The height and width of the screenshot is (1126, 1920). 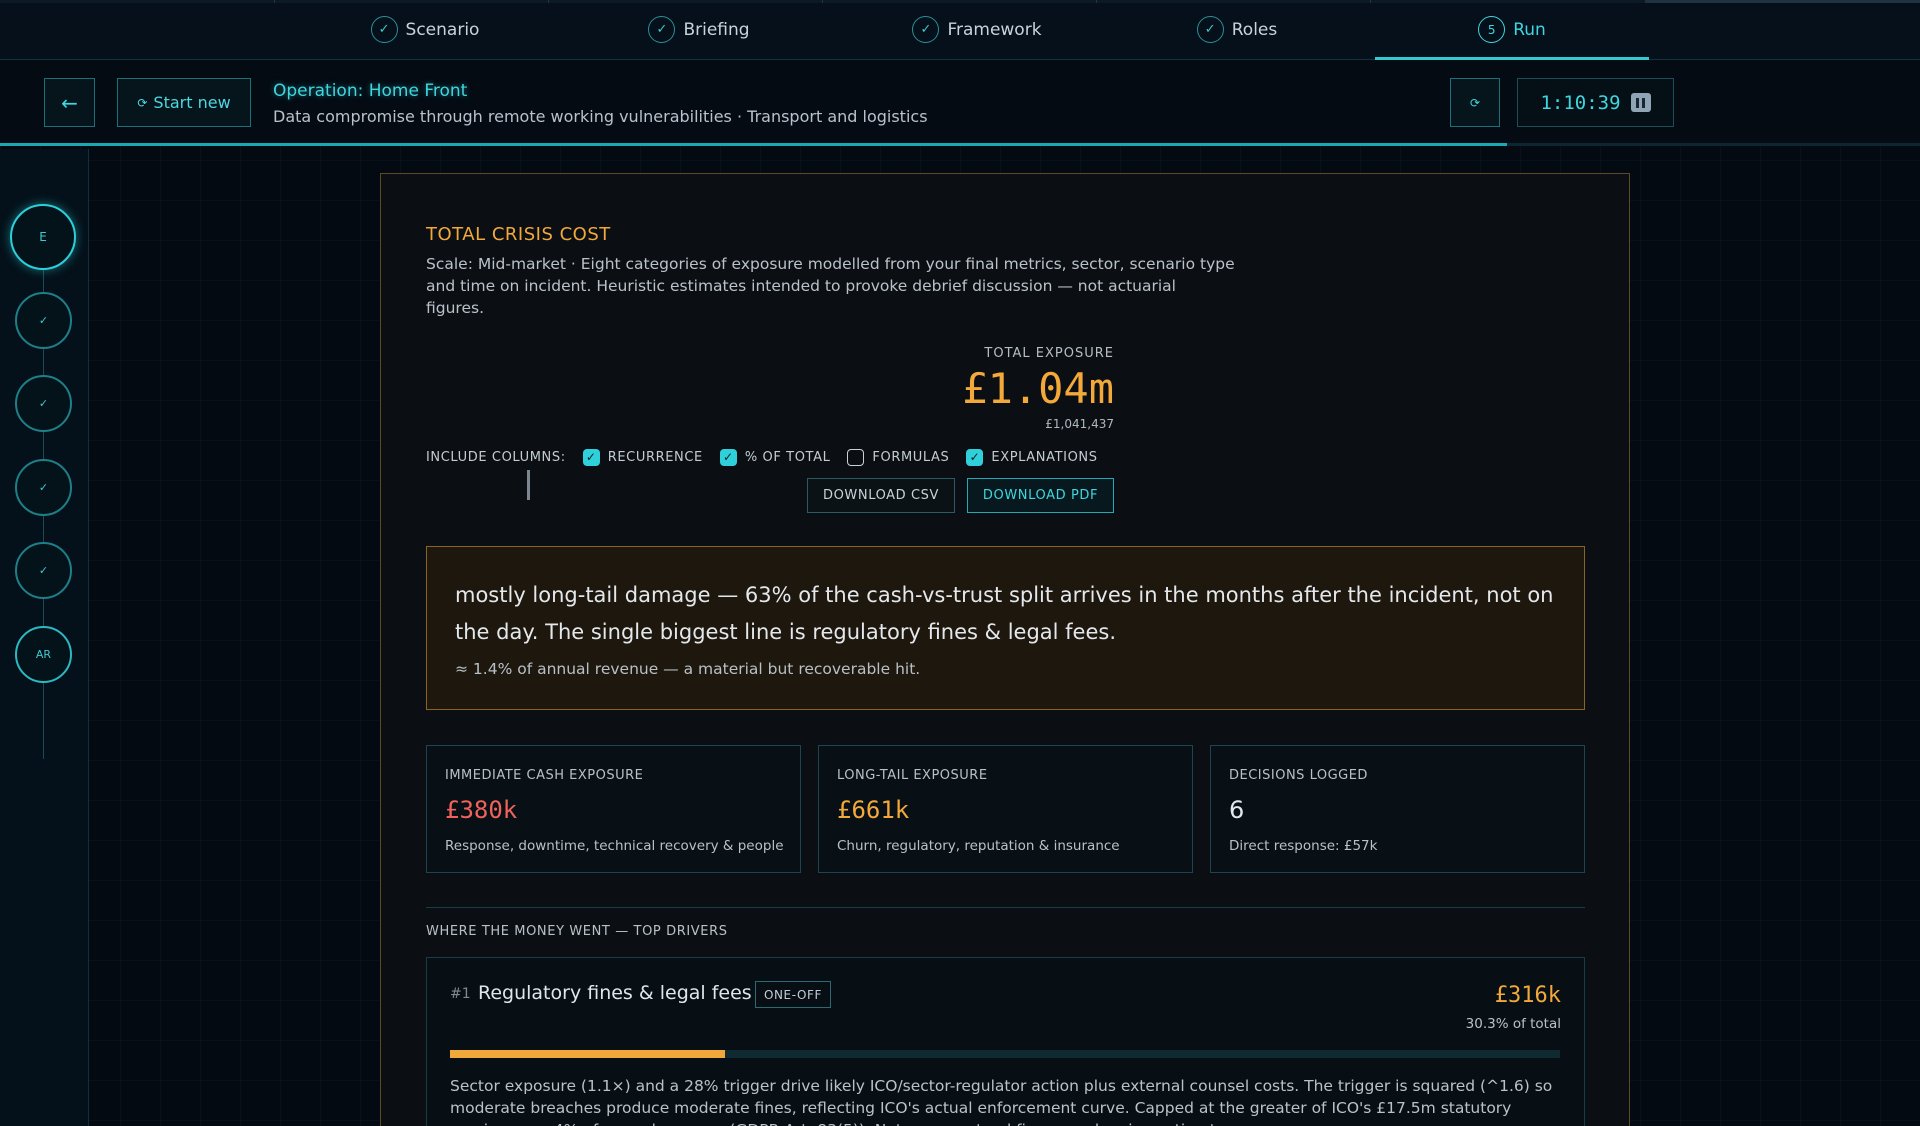 I want to click on tab-label: Framework, so click(x=994, y=29).